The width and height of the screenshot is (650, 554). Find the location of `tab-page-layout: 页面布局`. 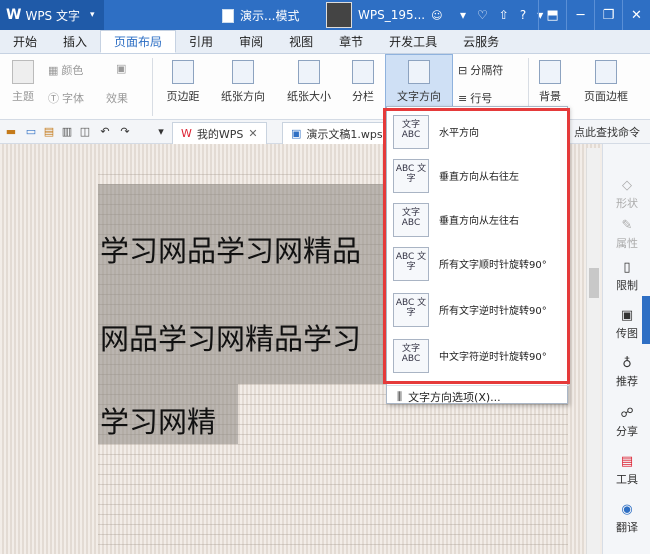

tab-page-layout: 页面布局 is located at coordinates (138, 41).